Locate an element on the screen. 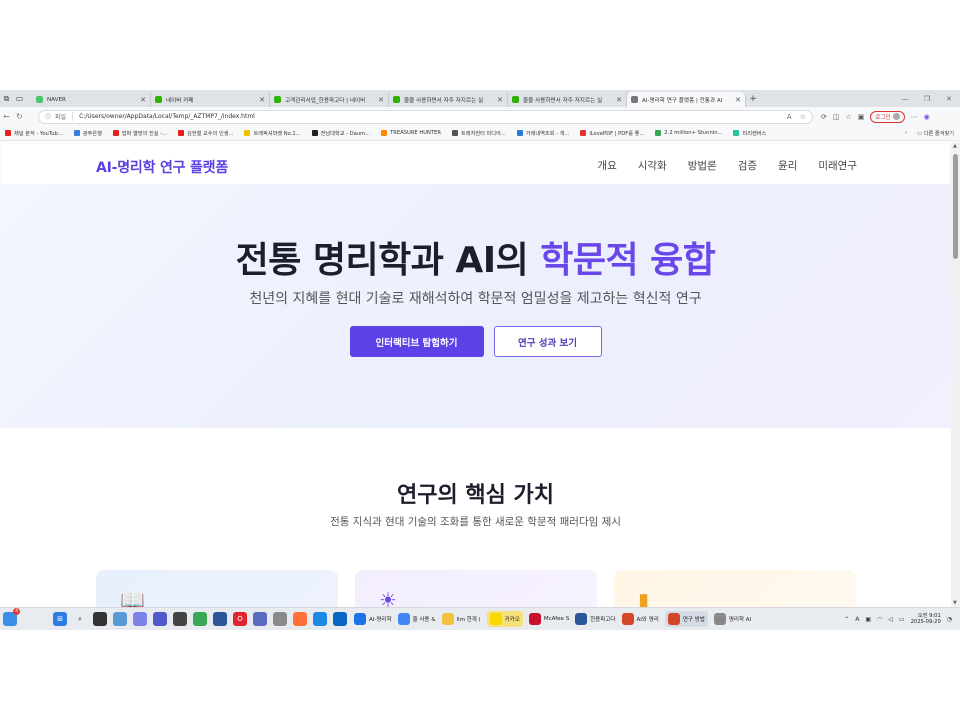 The height and width of the screenshot is (720, 960). wifi-icon: ◠ is located at coordinates (879, 619).